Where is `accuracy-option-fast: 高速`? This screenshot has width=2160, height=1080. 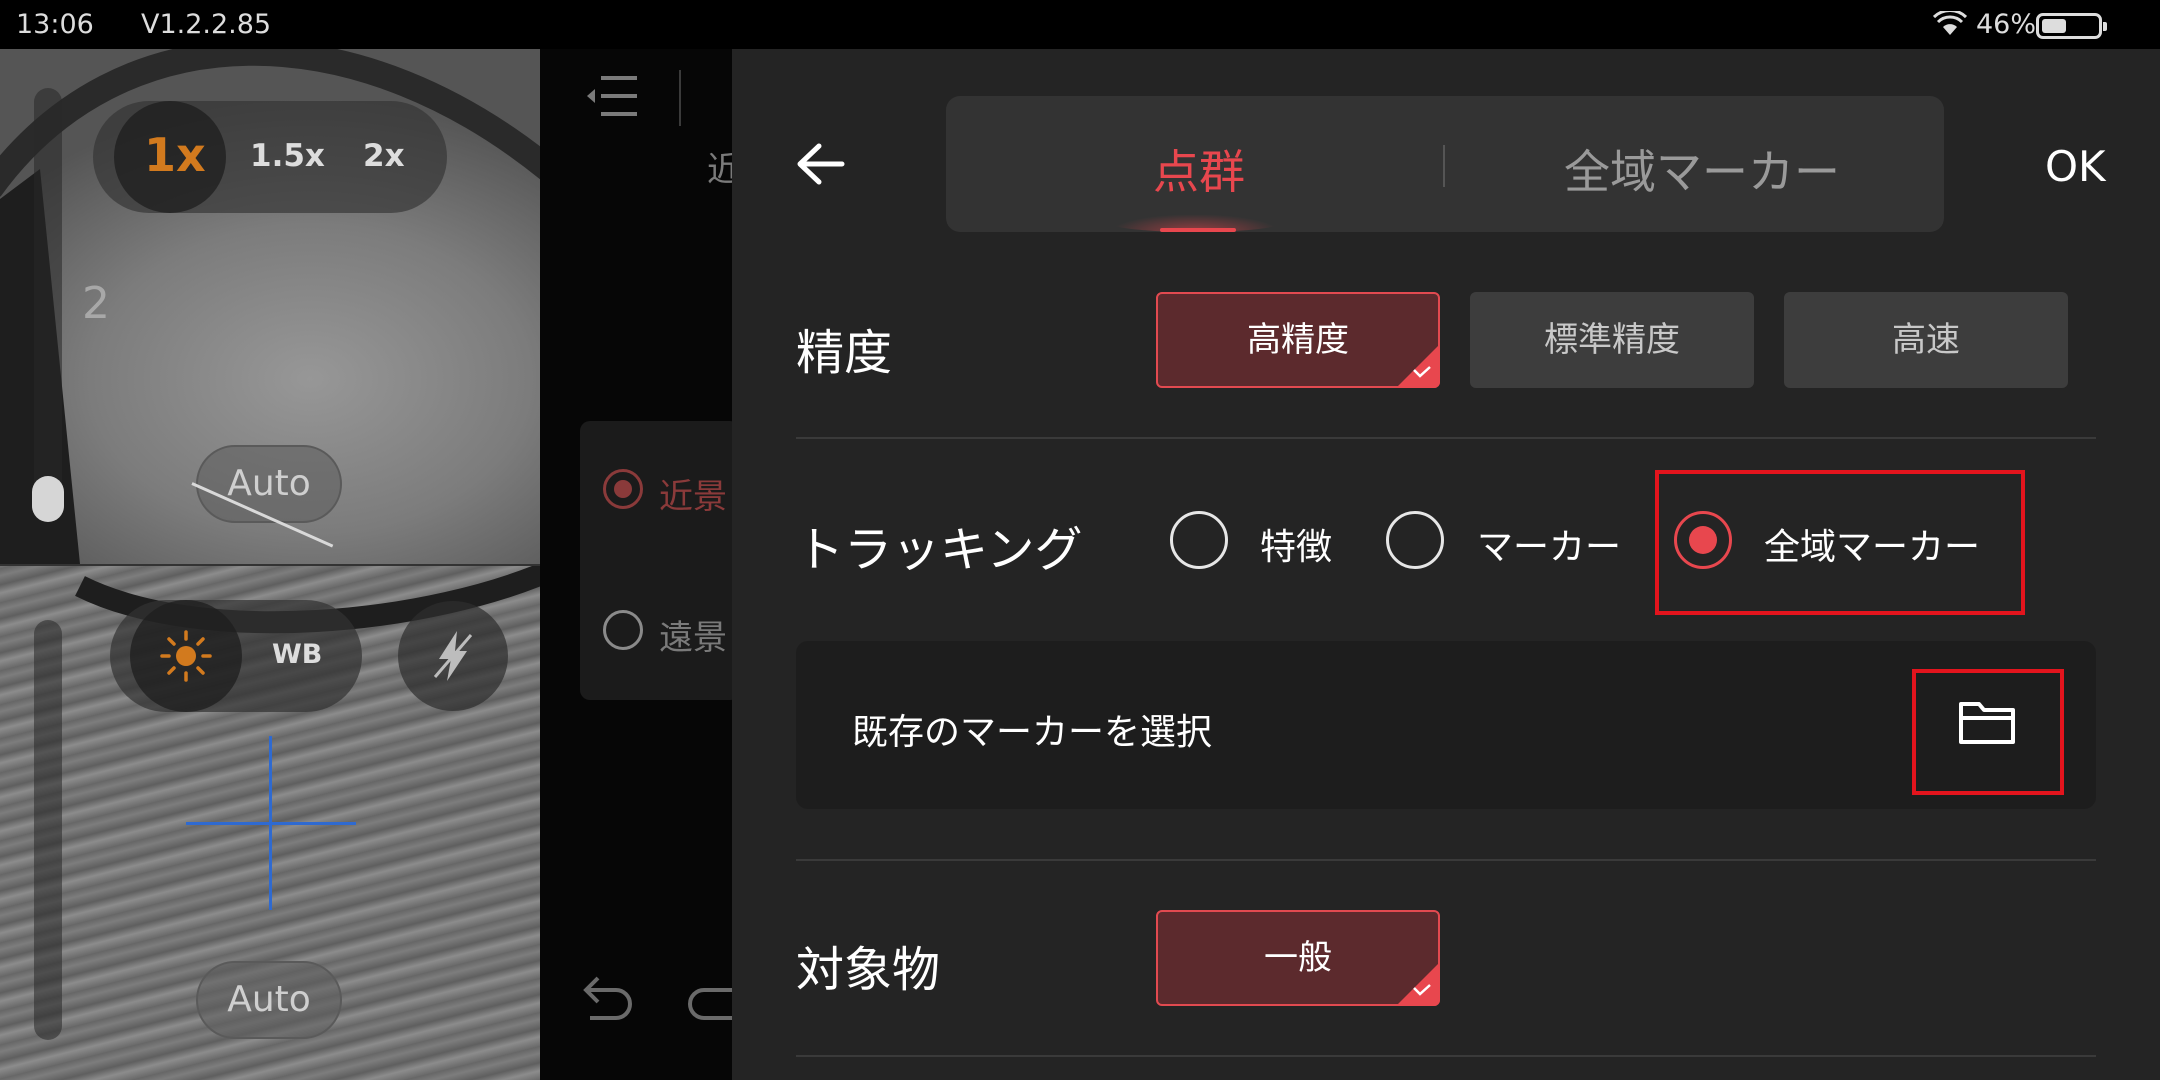 accuracy-option-fast: 高速 is located at coordinates (1926, 340).